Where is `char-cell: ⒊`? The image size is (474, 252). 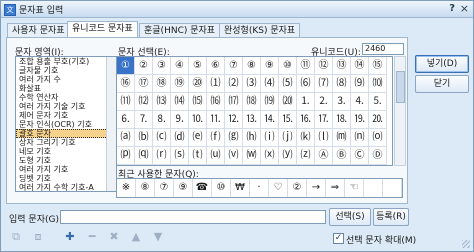
char-cell: ⒊ is located at coordinates (342, 102).